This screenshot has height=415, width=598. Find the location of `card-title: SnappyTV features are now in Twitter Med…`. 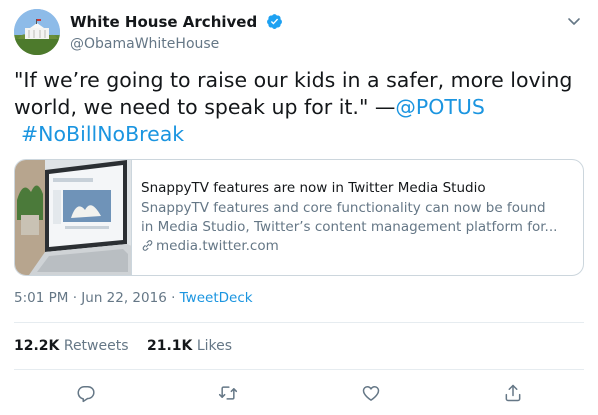

card-title: SnappyTV features are now in Twitter Med… is located at coordinates (358, 188).